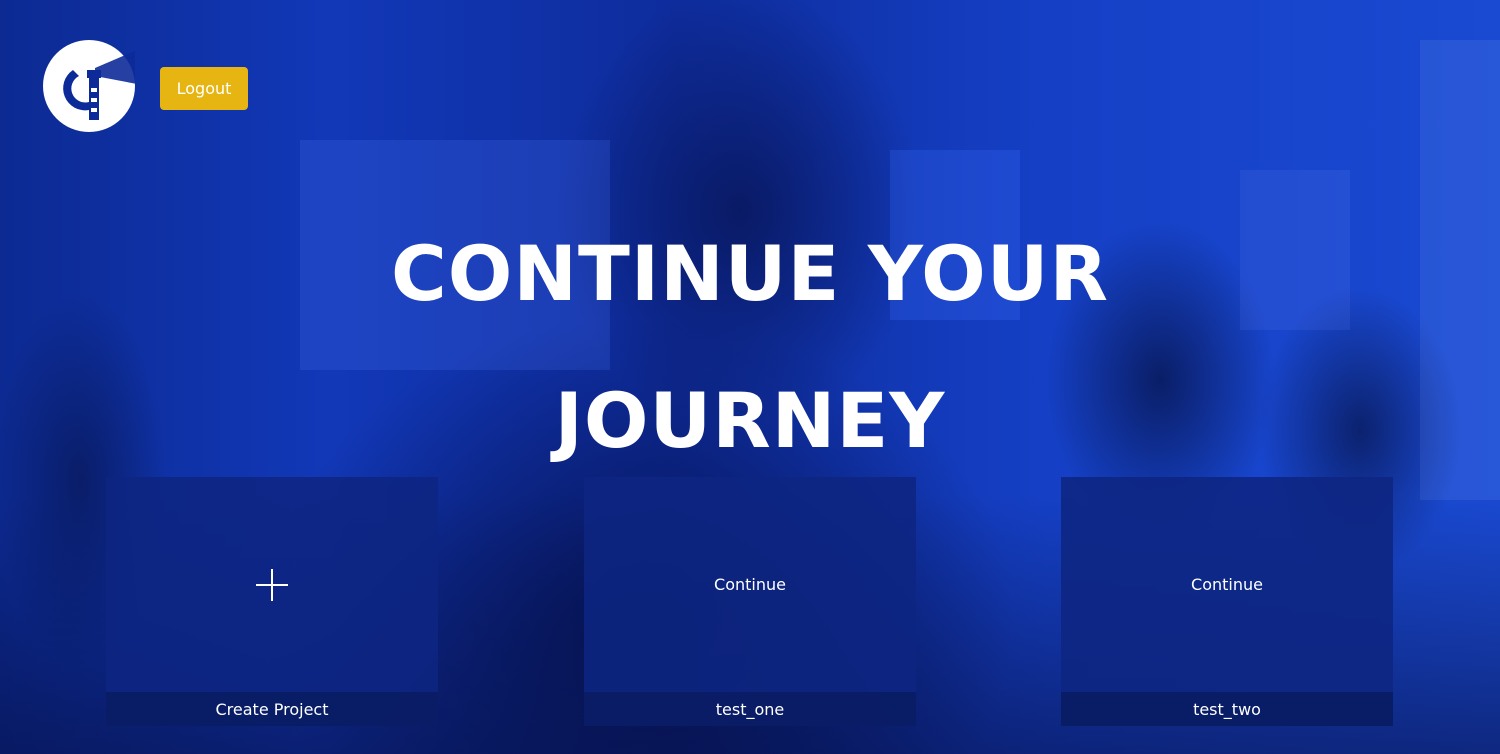 This screenshot has height=754, width=1500. Describe the element at coordinates (272, 709) in the screenshot. I see `card-footer-label: Create Project` at that location.